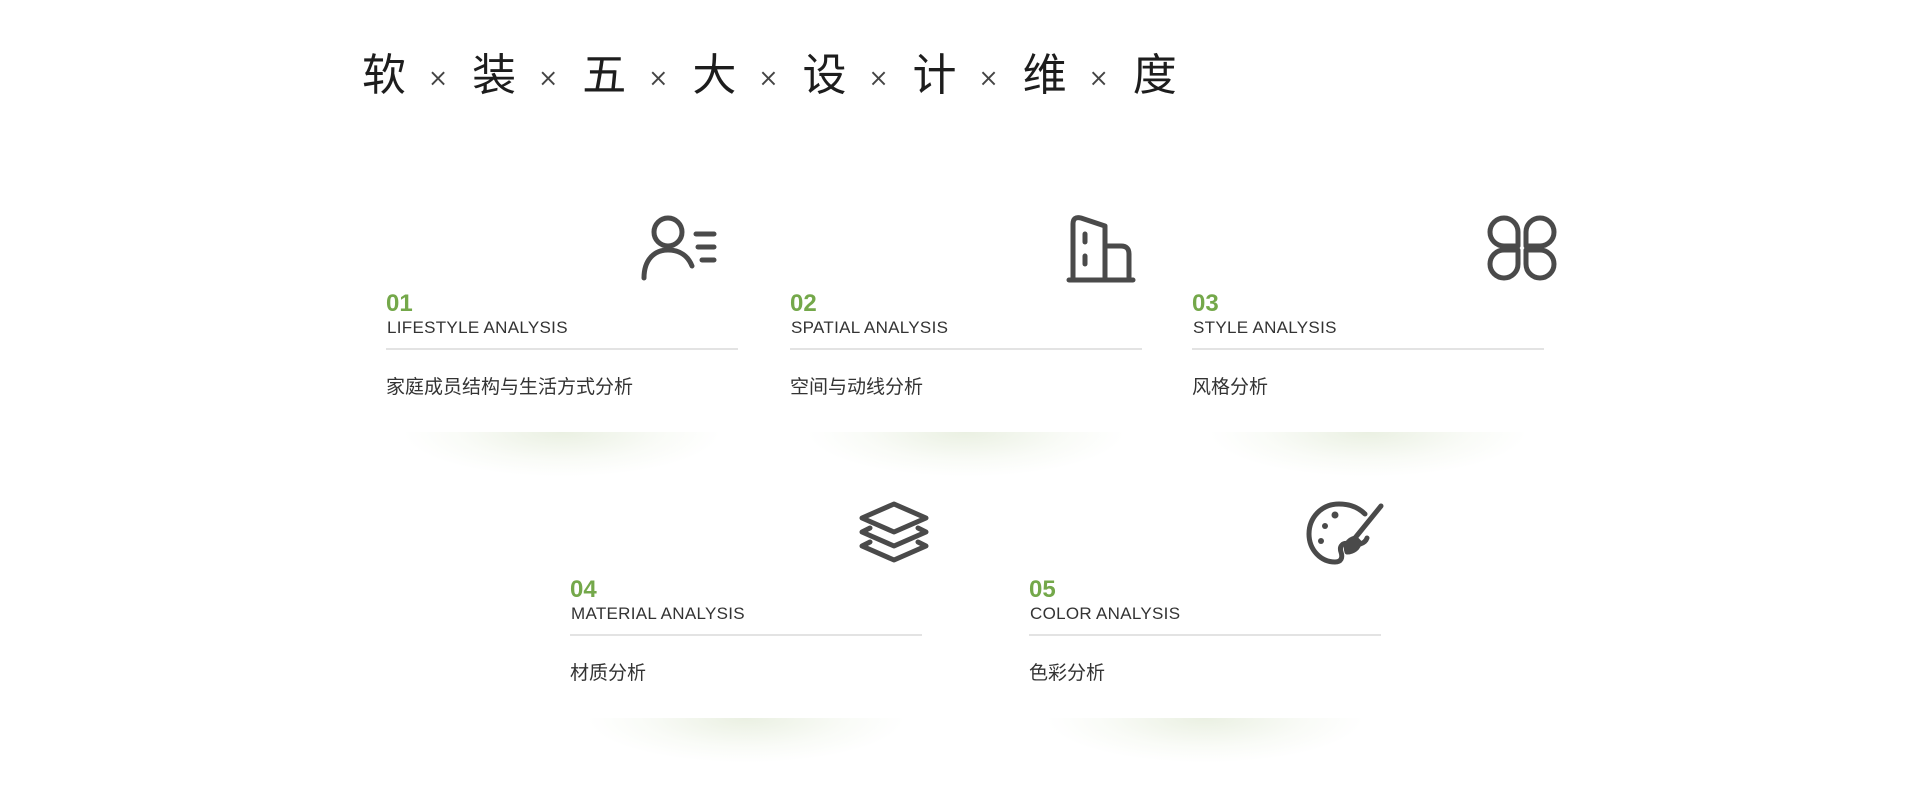 The height and width of the screenshot is (797, 1920). Describe the element at coordinates (1042, 589) in the screenshot. I see `card-number: 05` at that location.